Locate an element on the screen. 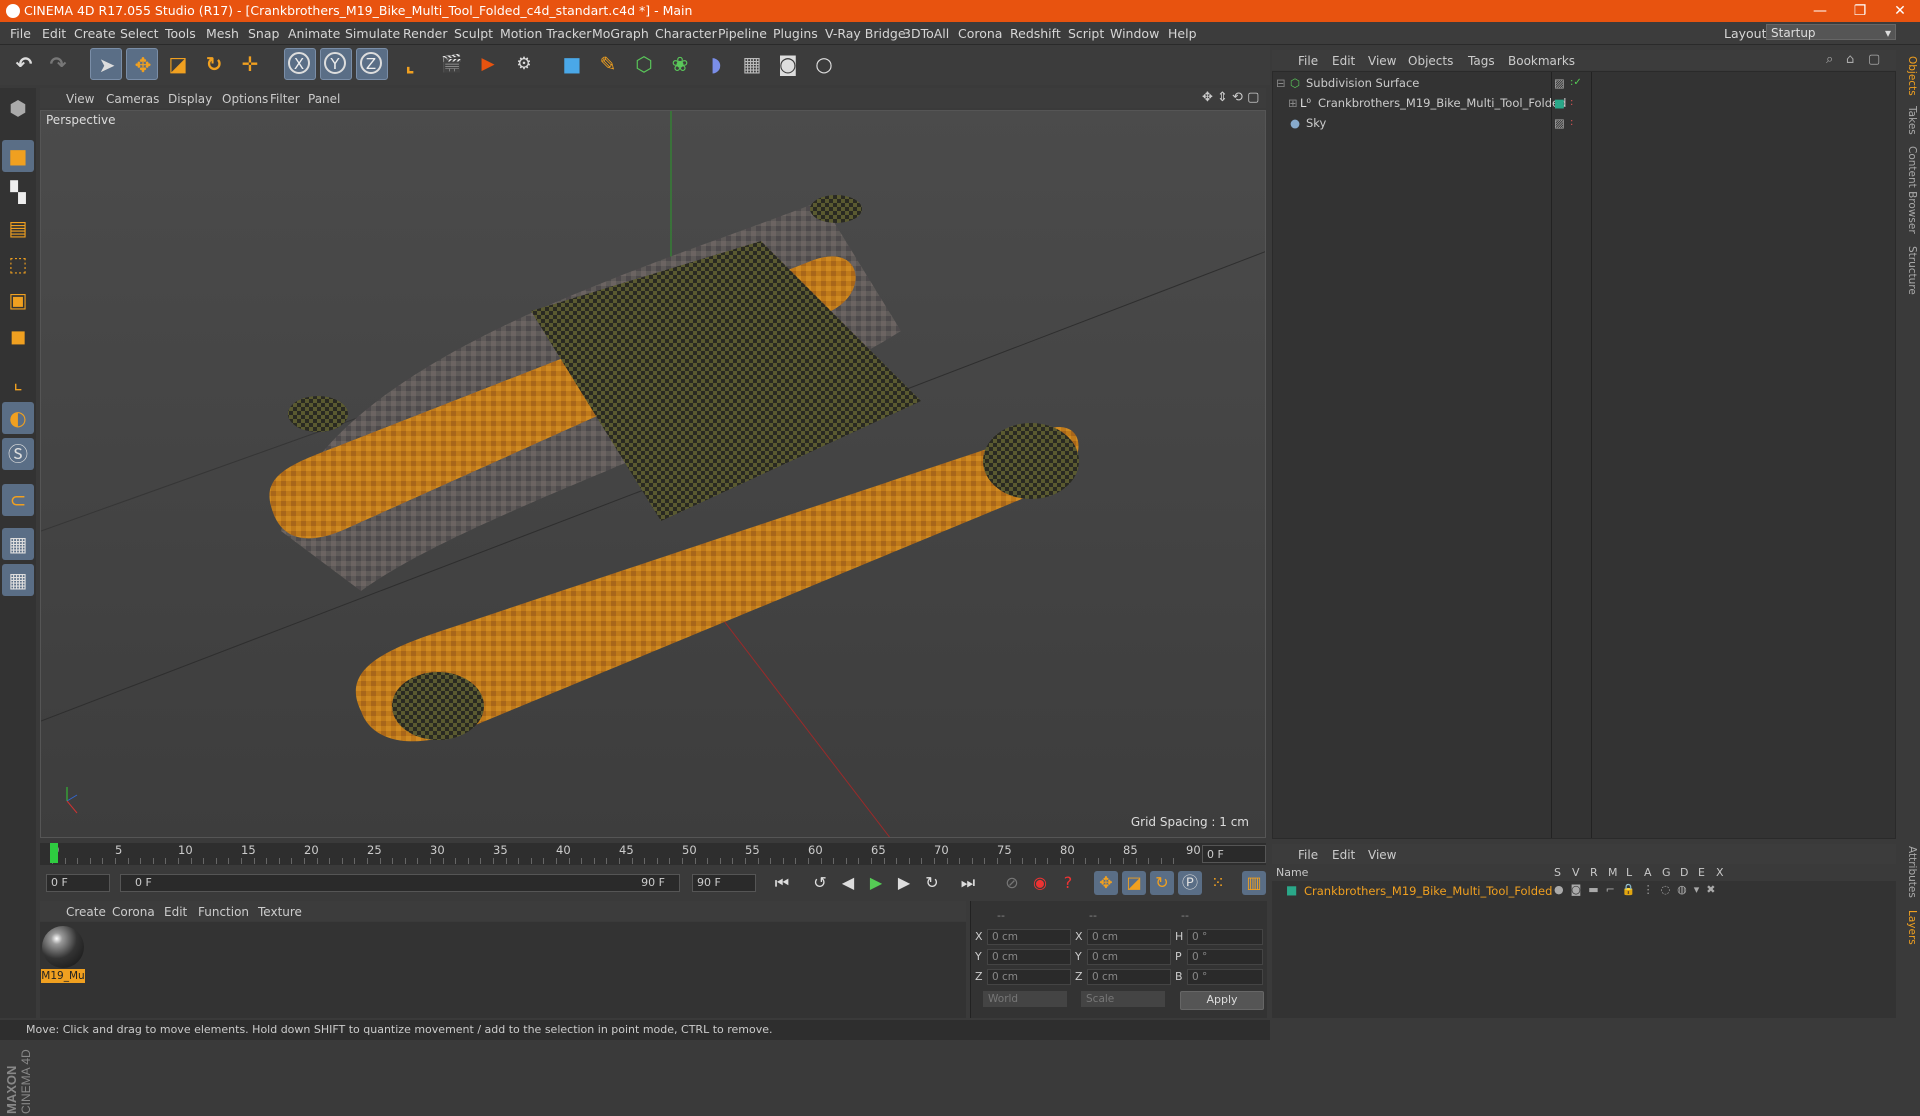 The image size is (1920, 1116). mat-menu-create: Create is located at coordinates (86, 912).